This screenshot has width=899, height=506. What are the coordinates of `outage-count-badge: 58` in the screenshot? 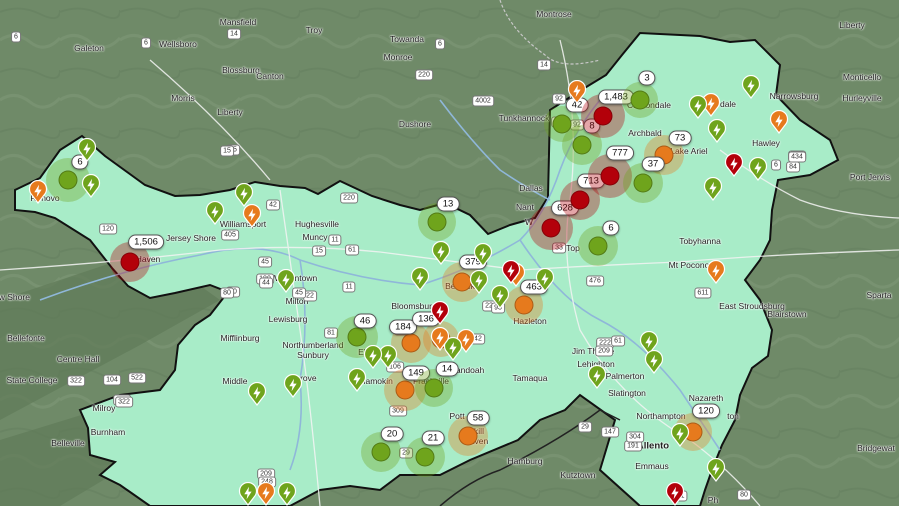 It's located at (478, 418).